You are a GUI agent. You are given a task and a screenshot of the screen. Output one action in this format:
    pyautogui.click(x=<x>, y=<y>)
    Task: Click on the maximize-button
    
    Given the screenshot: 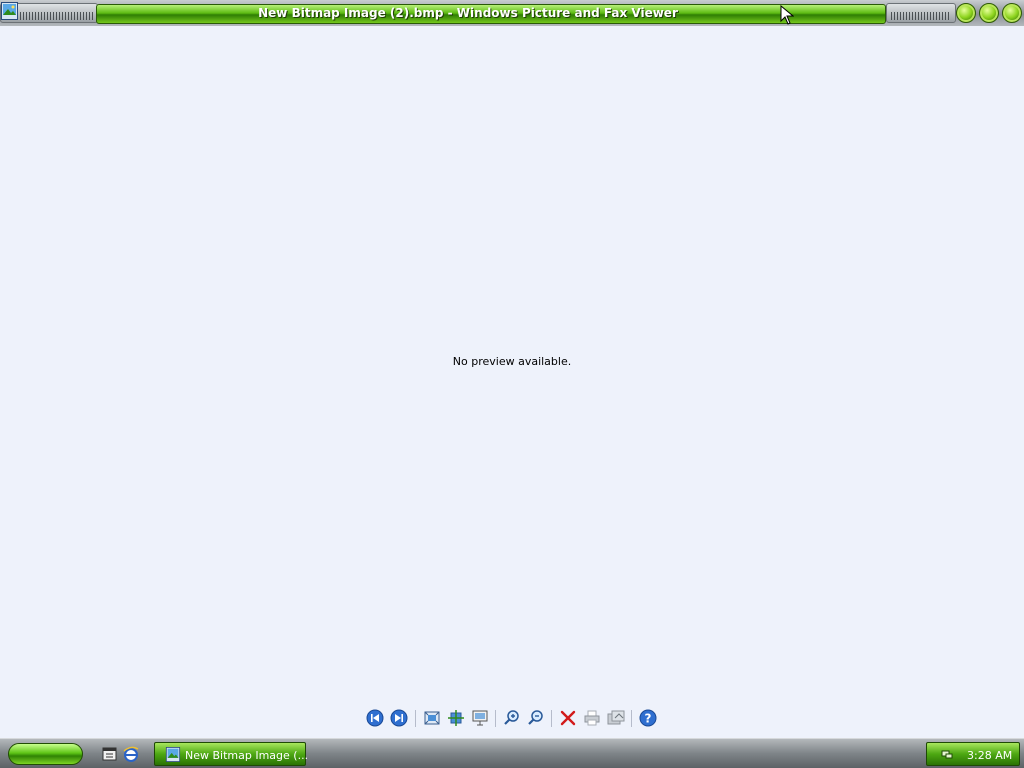 What is the action you would take?
    pyautogui.click(x=989, y=13)
    